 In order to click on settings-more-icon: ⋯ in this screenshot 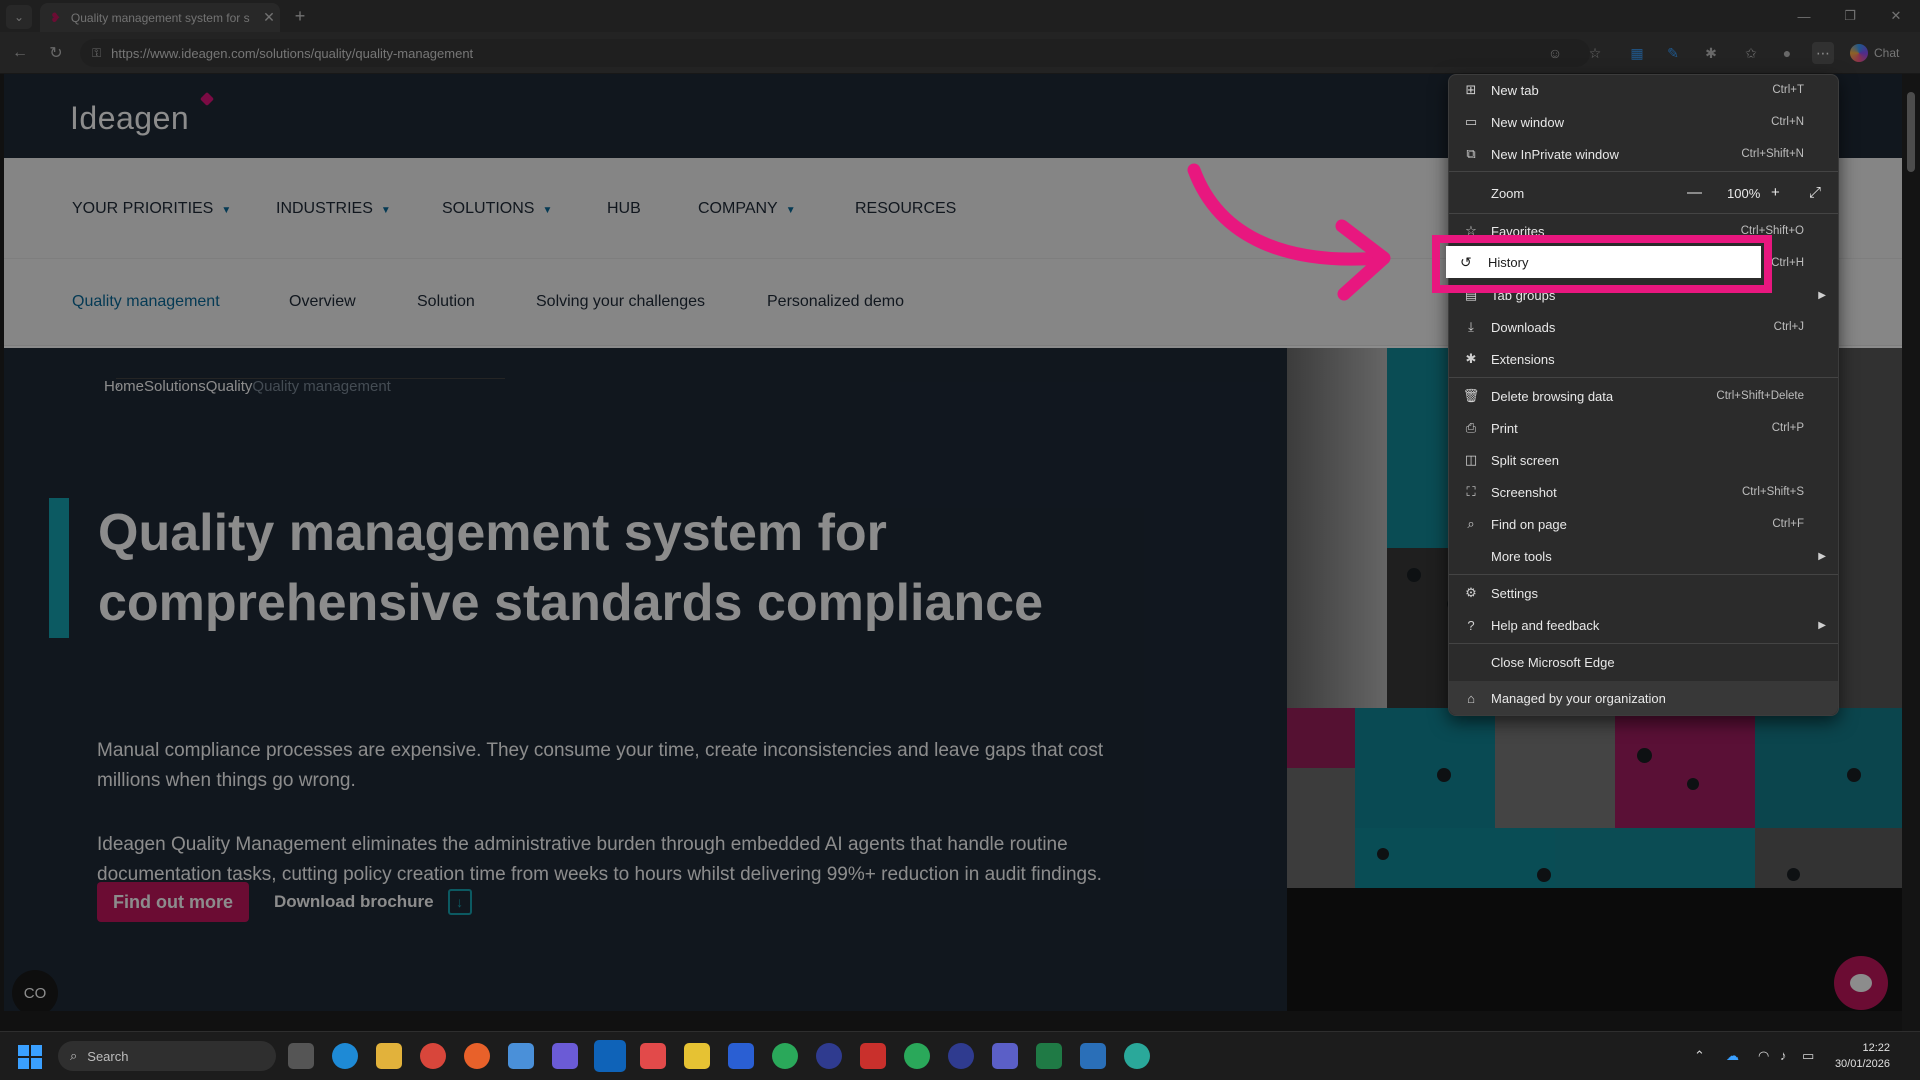, I will do `click(1823, 53)`.